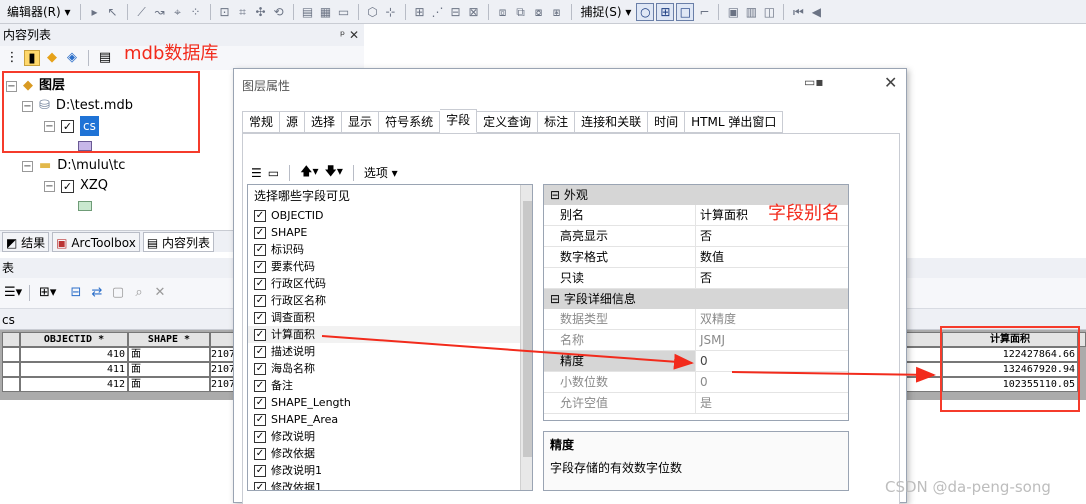 Image resolution: width=1086 pixels, height=504 pixels. What do you see at coordinates (507, 352) in the screenshot?
I see `arrow-to-precision` at bounding box center [507, 352].